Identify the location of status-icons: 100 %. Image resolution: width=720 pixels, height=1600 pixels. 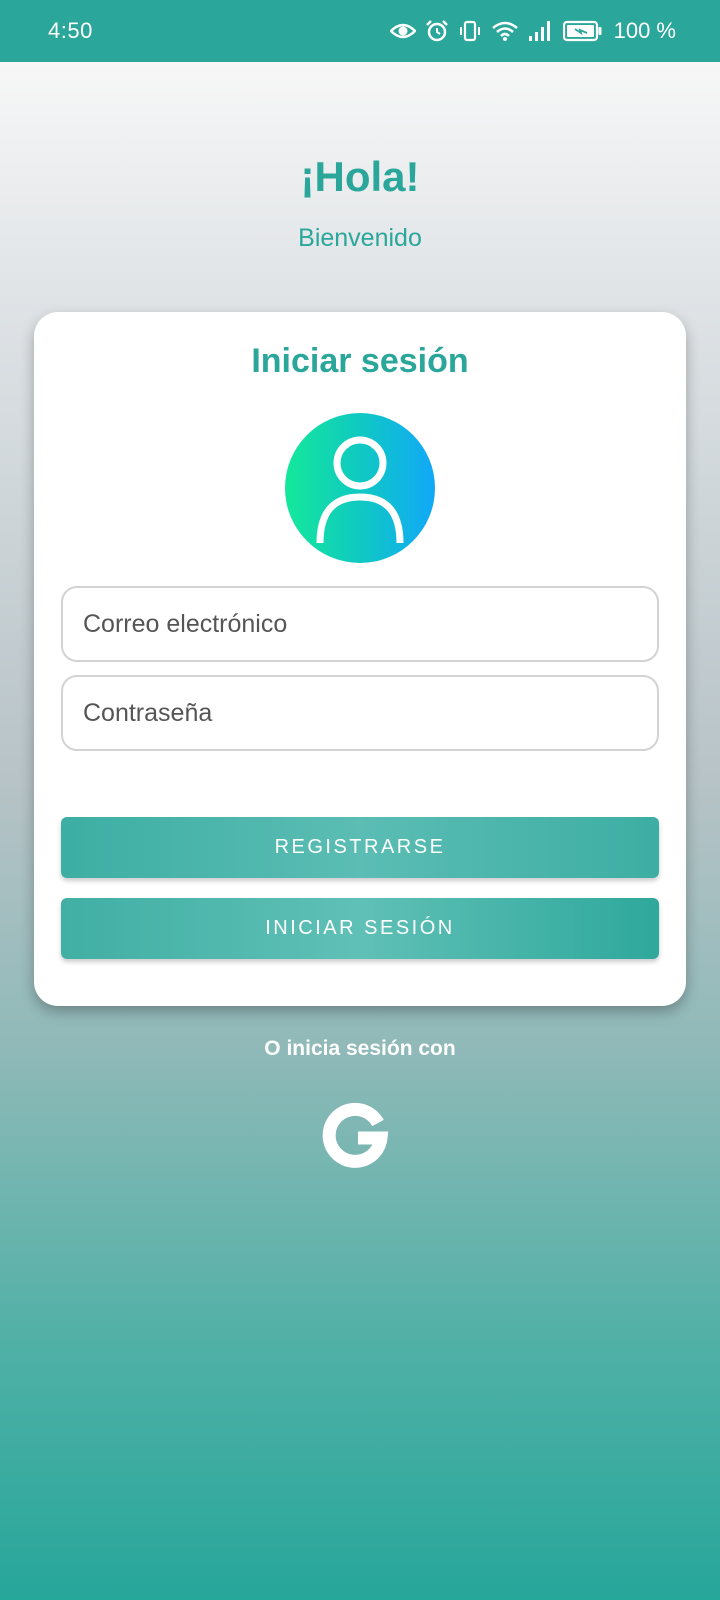
(532, 31).